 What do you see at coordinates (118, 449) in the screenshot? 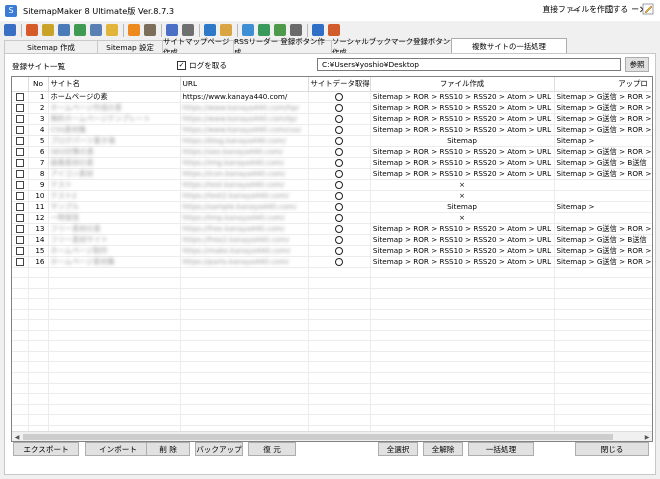
I see `import-button: インポート` at bounding box center [118, 449].